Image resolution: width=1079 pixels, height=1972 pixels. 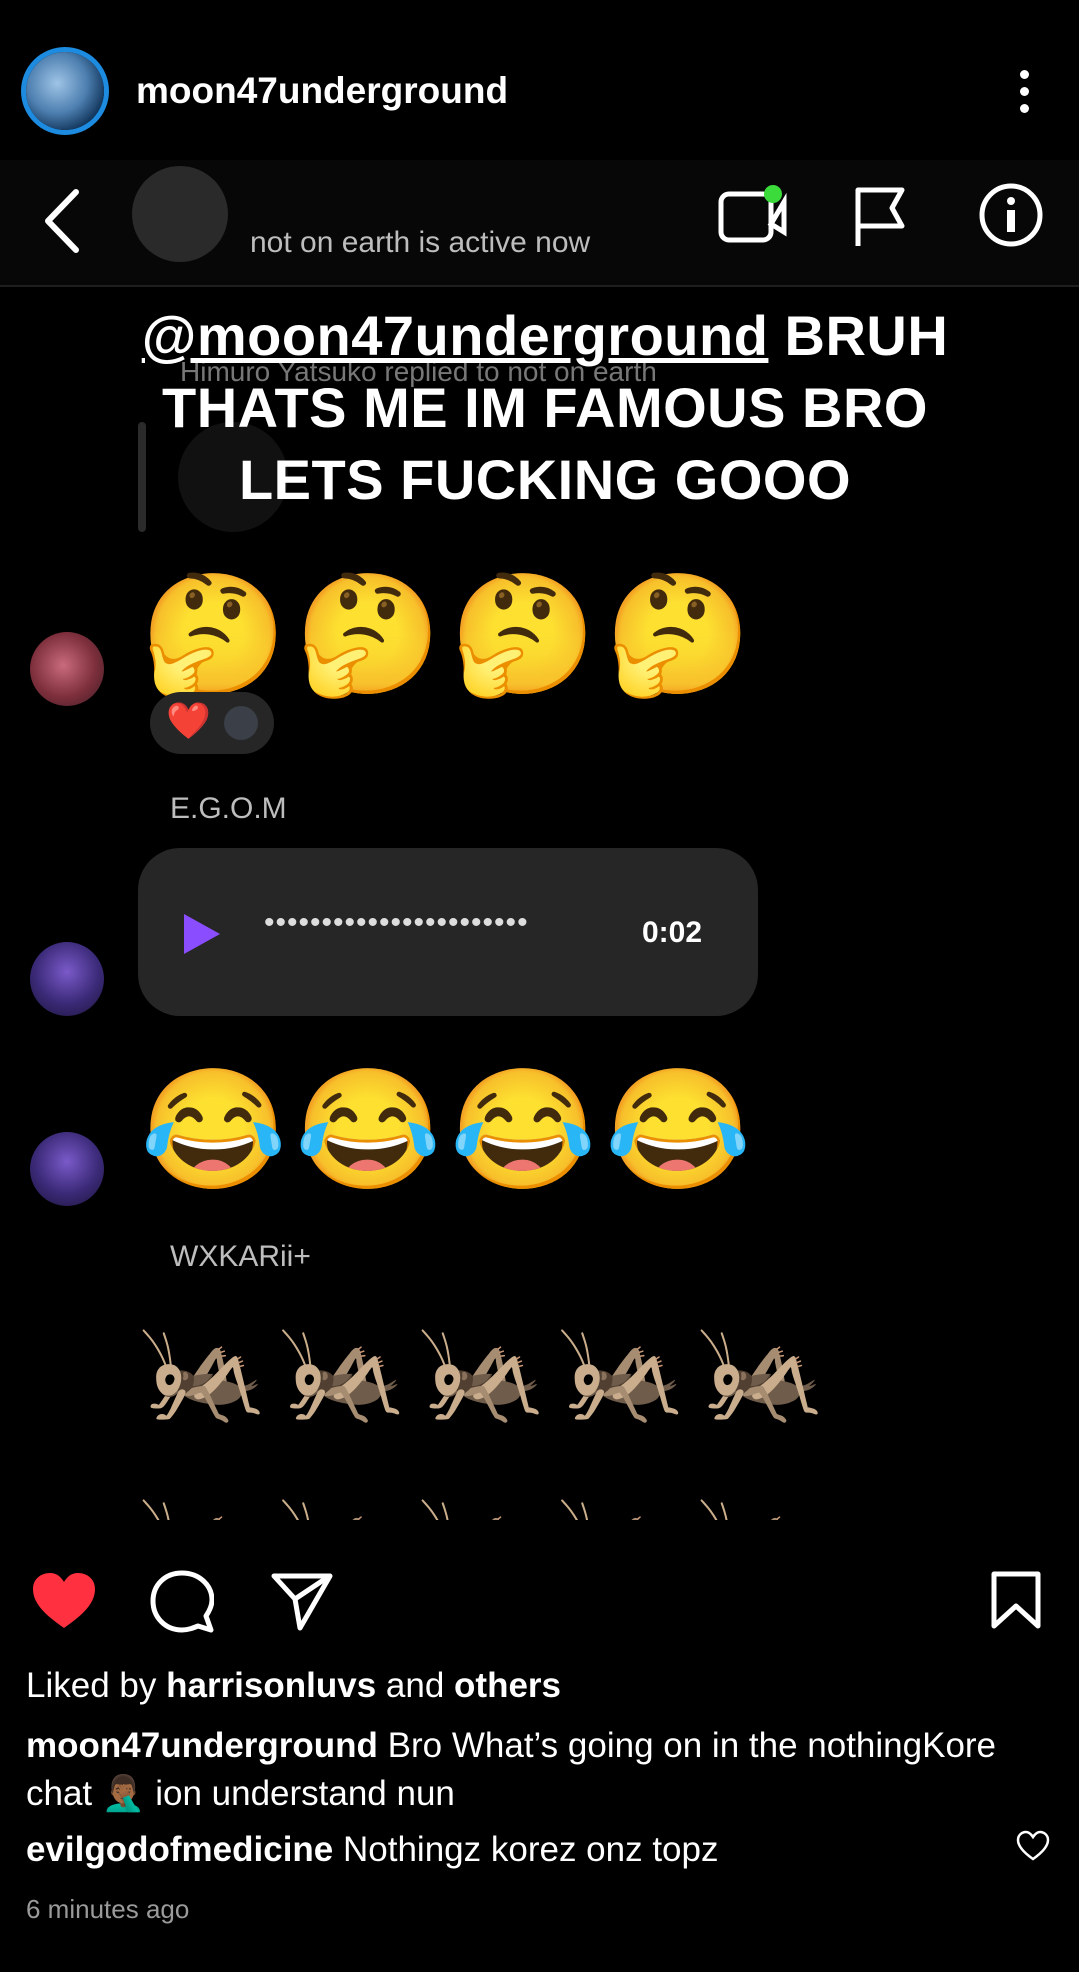 What do you see at coordinates (182, 1602) in the screenshot?
I see `comment-icon` at bounding box center [182, 1602].